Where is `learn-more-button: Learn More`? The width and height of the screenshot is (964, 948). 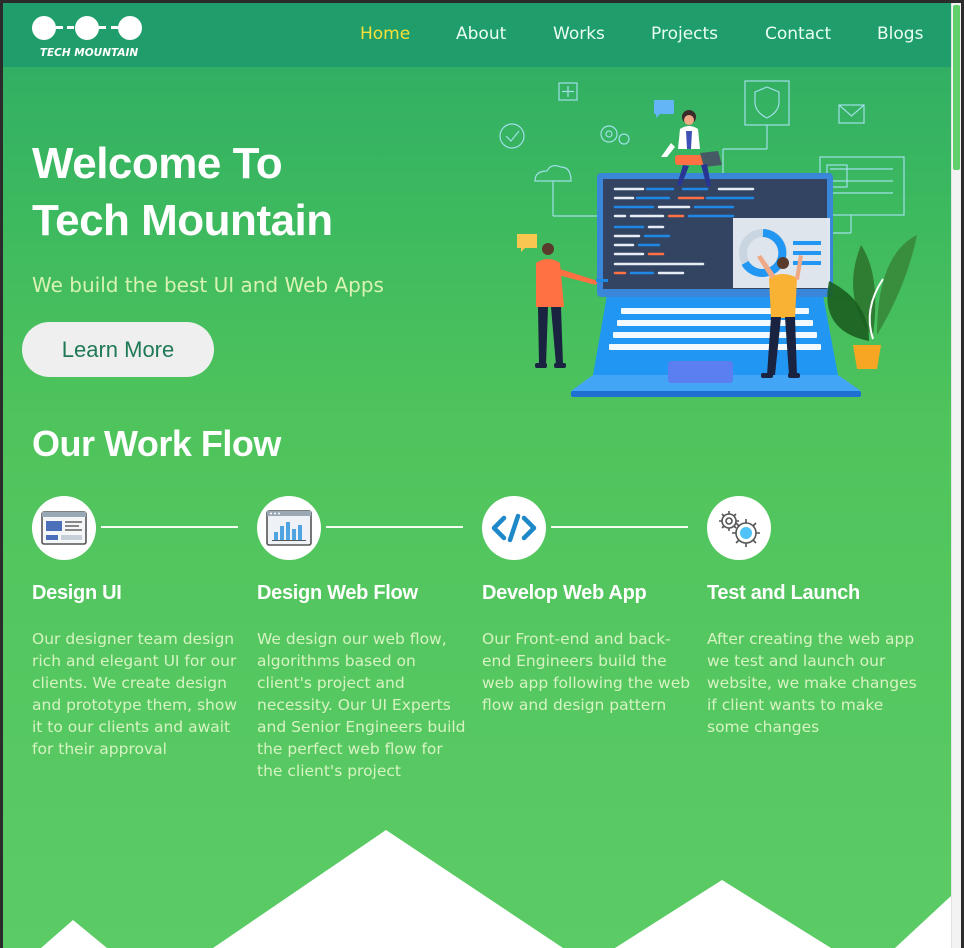
learn-more-button: Learn More is located at coordinates (118, 349).